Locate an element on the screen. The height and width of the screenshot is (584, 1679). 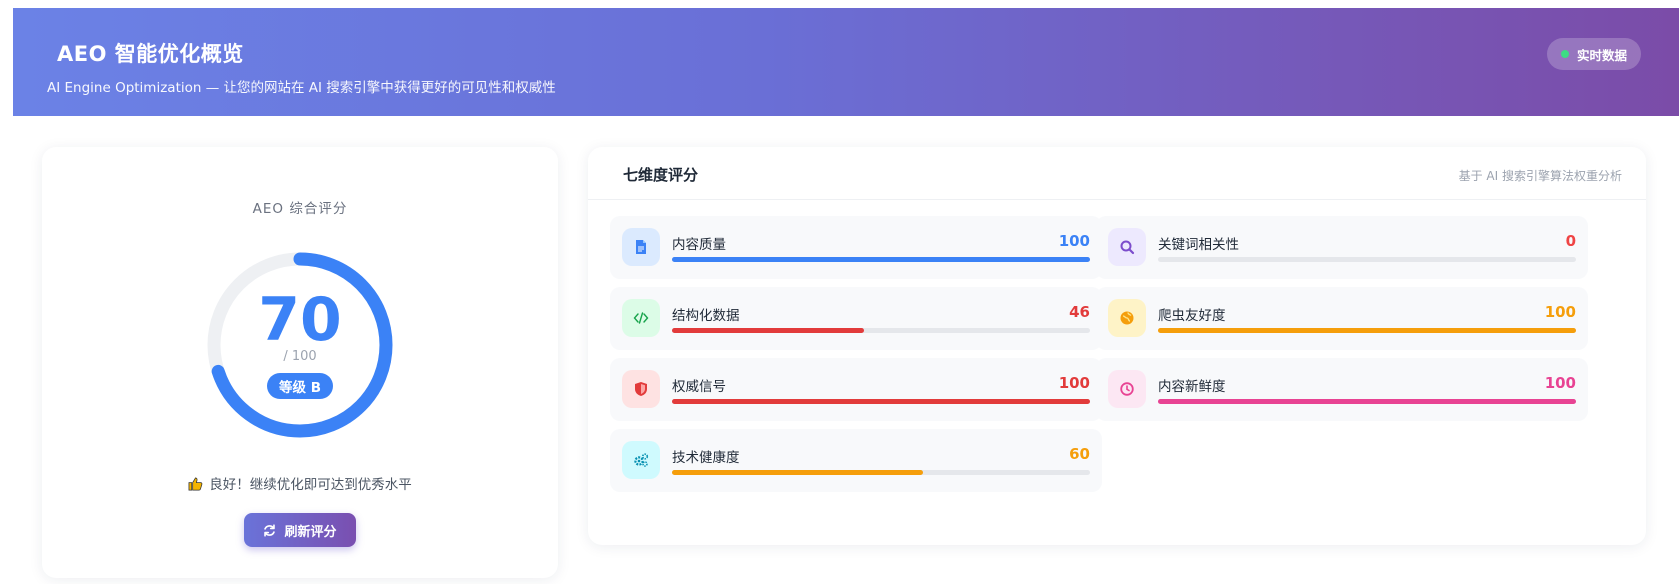
clock-icon is located at coordinates (1127, 389).